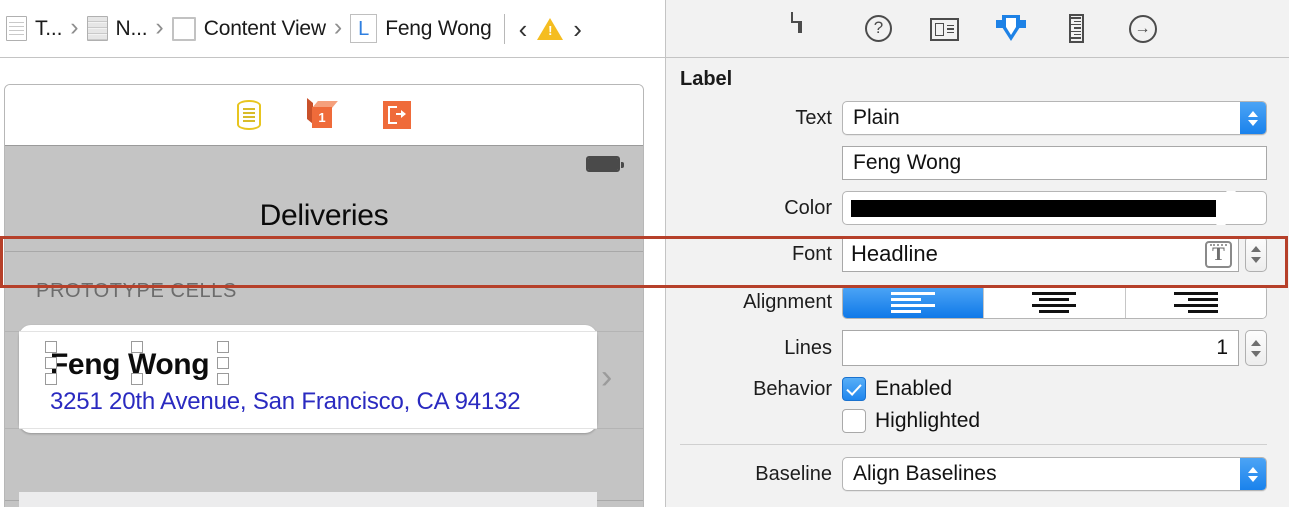 The image size is (1289, 507). I want to click on row-color: Color, so click(977, 207).